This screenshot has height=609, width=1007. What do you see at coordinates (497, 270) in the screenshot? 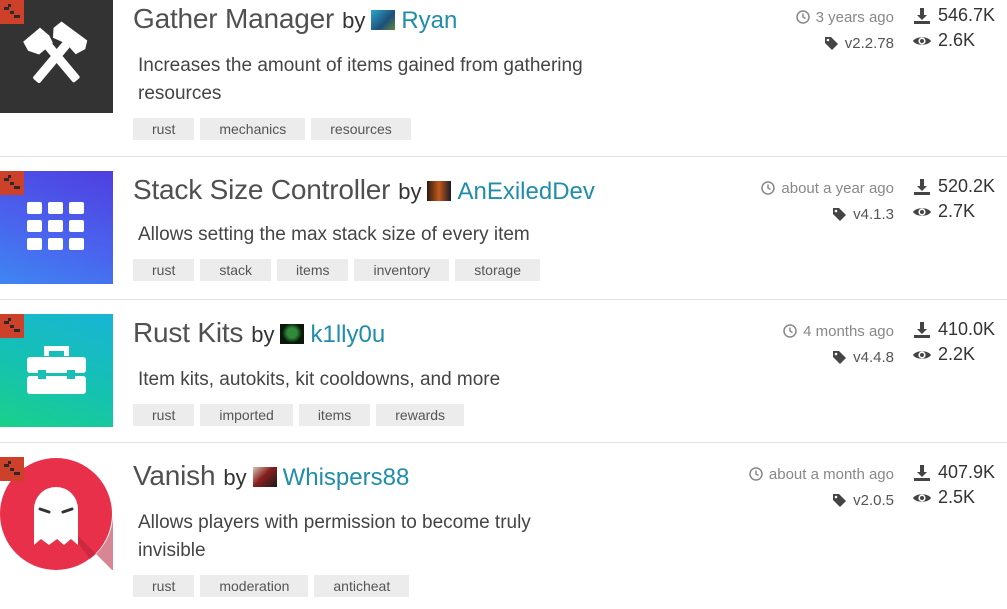
I see `tag: storage` at bounding box center [497, 270].